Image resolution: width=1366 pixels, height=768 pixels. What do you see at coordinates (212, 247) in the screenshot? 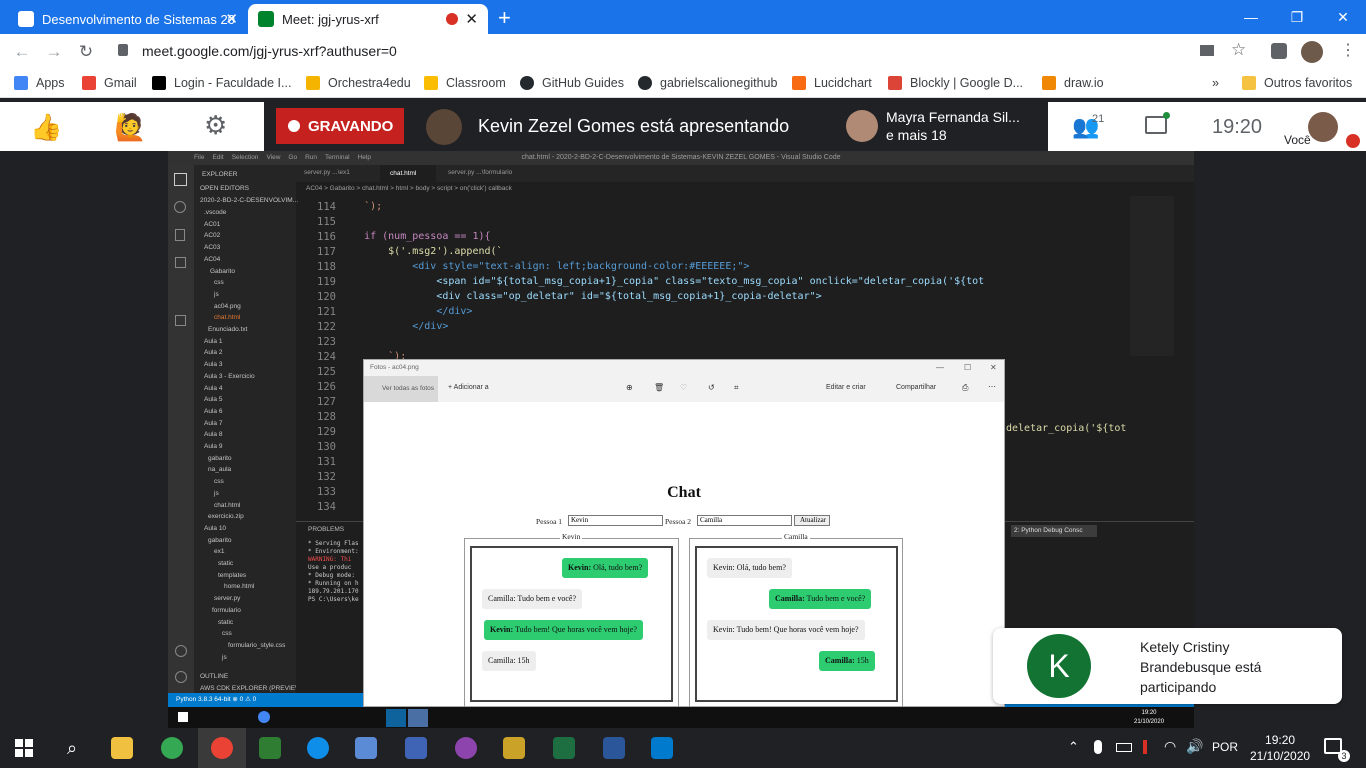
I see `explorer-item: AC03` at bounding box center [212, 247].